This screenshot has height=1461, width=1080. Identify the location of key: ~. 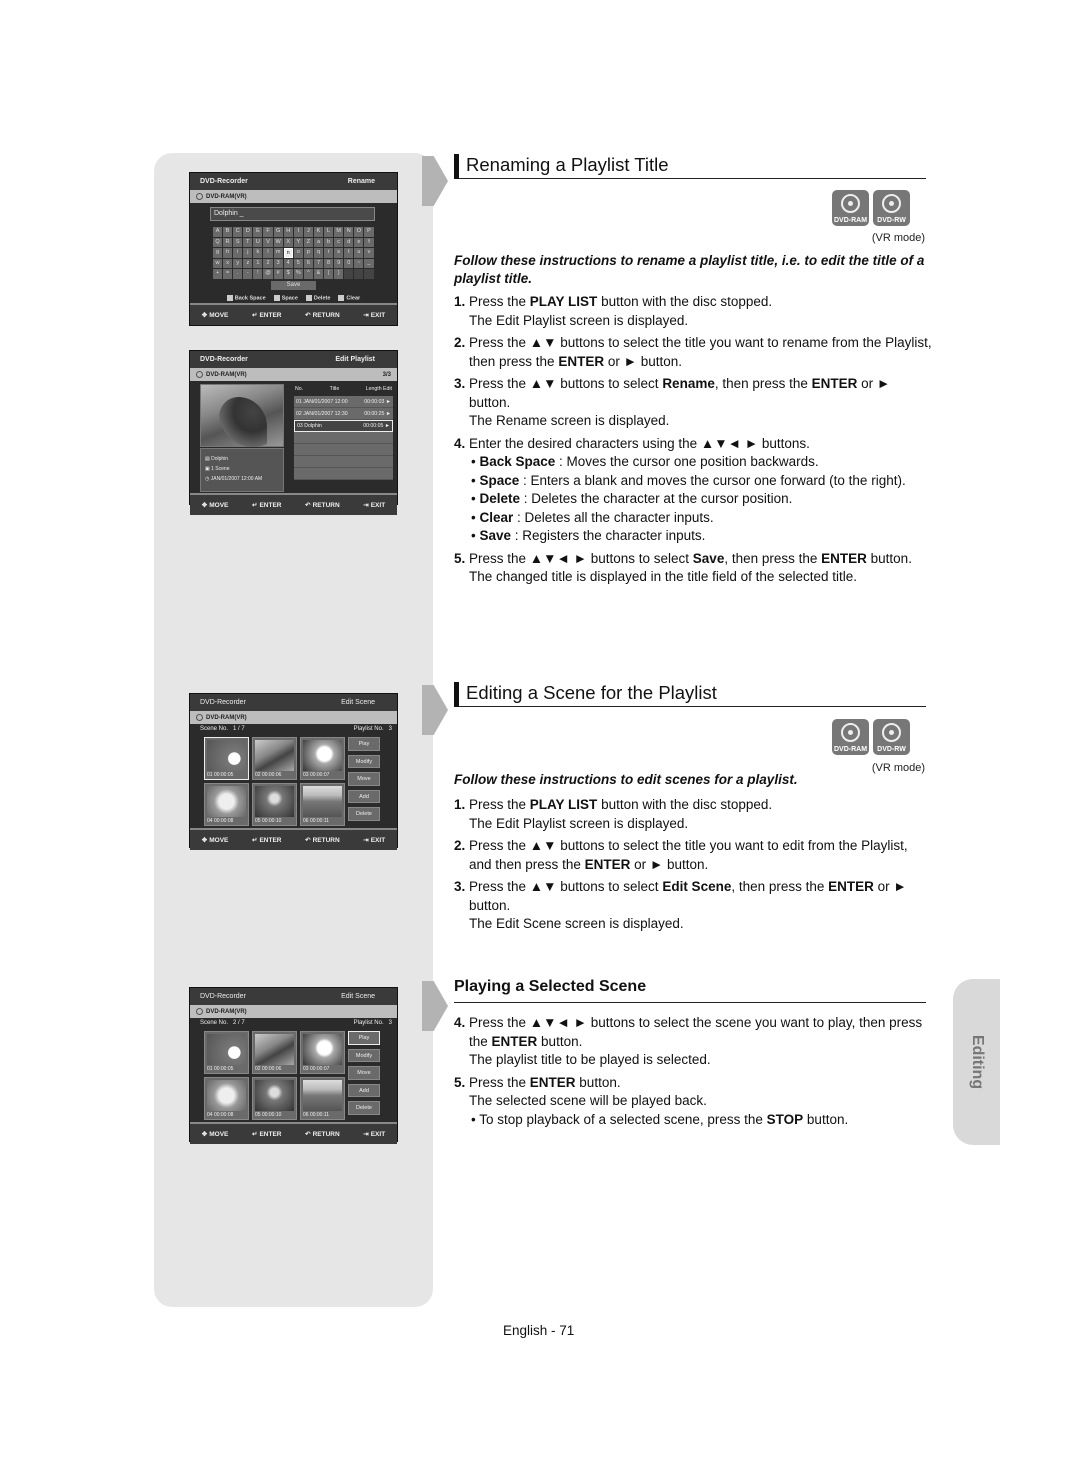
(359, 263).